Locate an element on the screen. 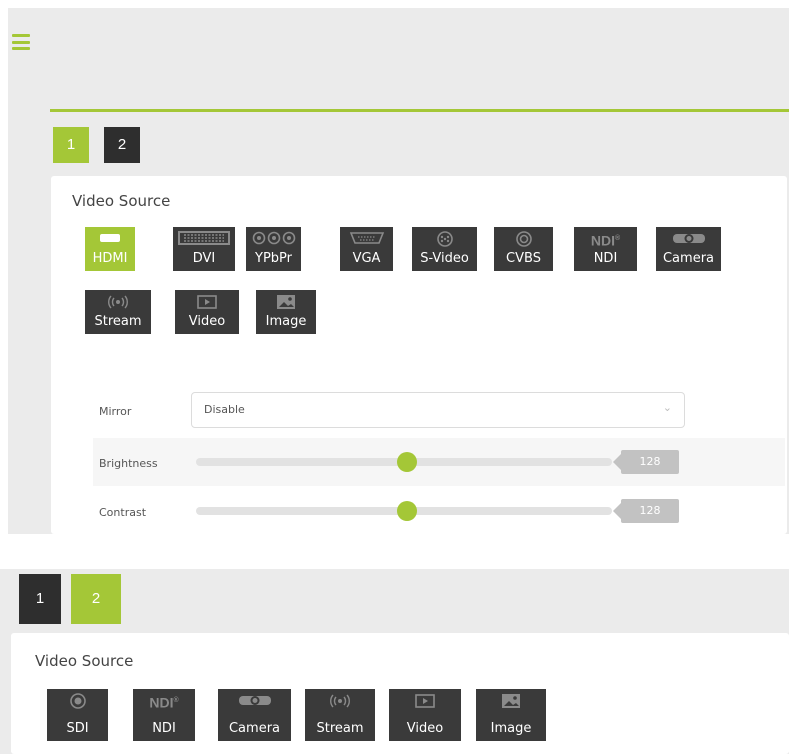 The height and width of the screenshot is (754, 789). contrast-value-badge: 128 is located at coordinates (646, 511).